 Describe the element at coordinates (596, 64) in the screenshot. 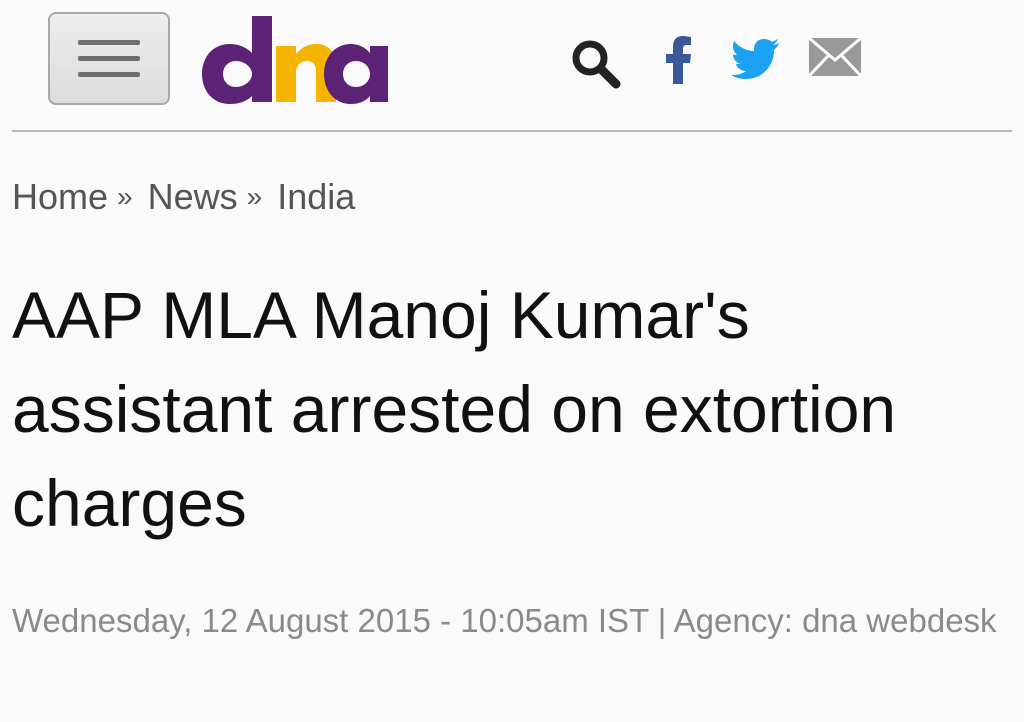

I see `search-icon` at that location.